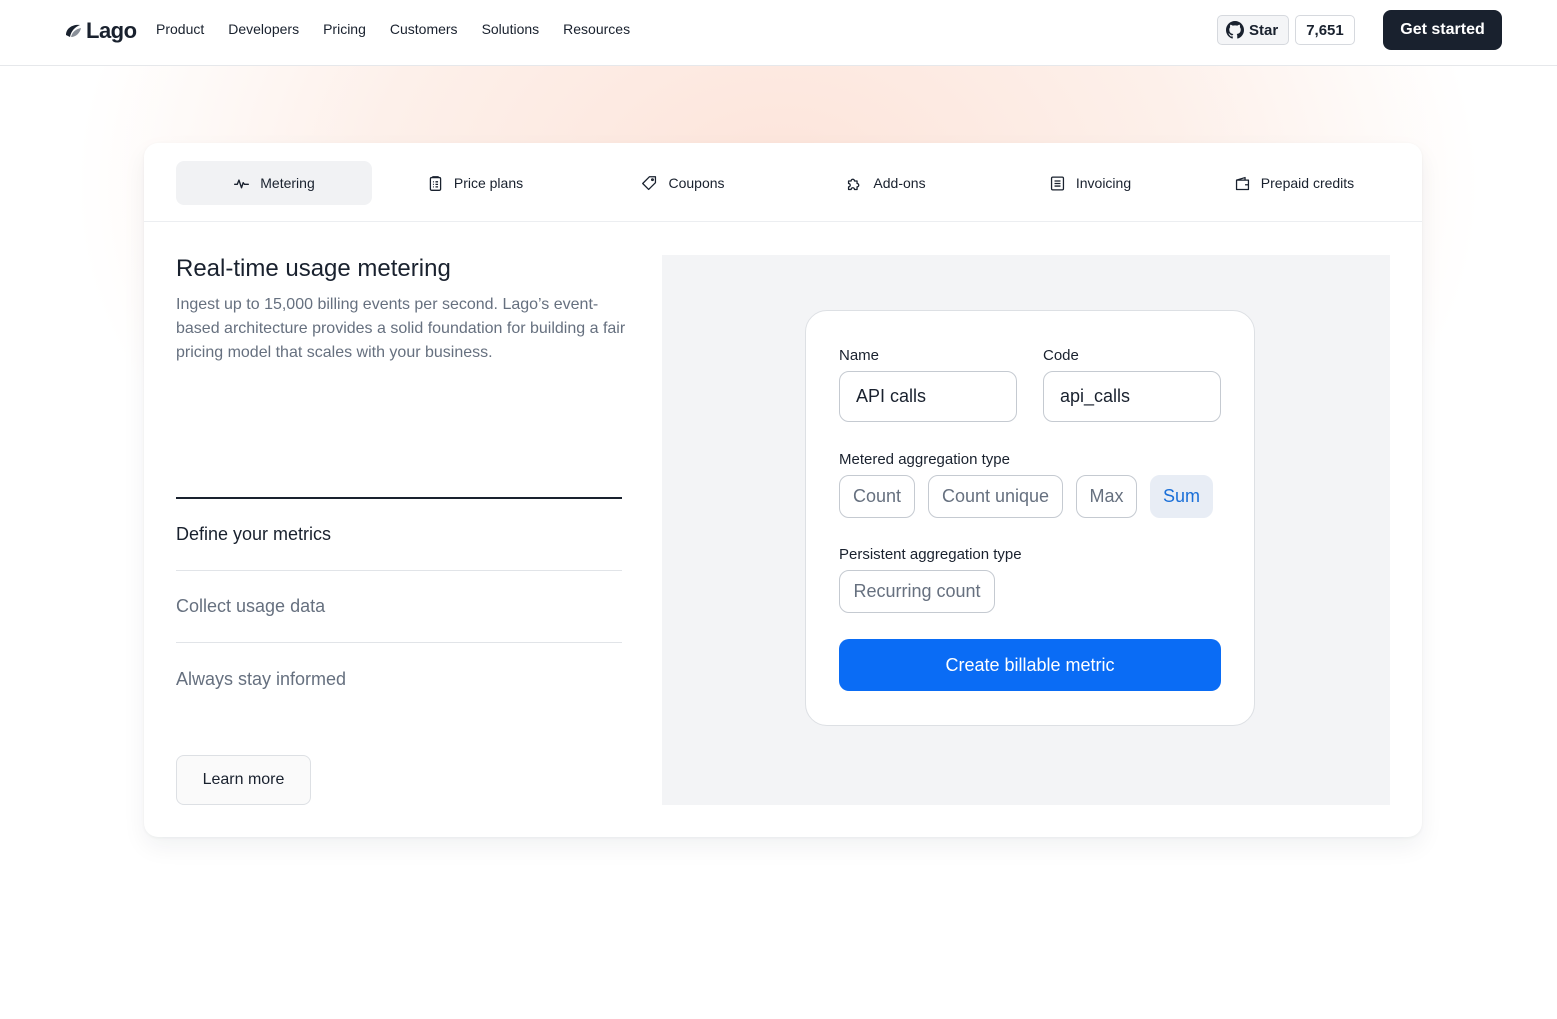 This screenshot has height=1019, width=1557. I want to click on clipboard-icon, so click(435, 183).